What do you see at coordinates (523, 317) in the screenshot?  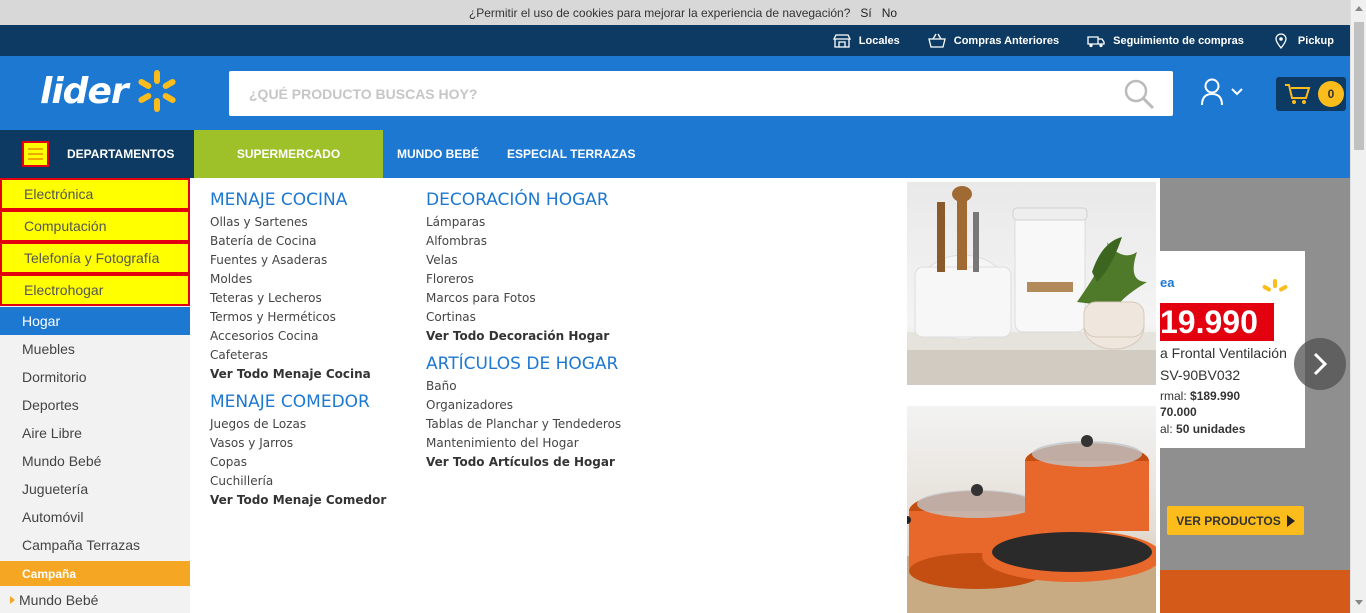 I see `menu-link: Cortinas` at bounding box center [523, 317].